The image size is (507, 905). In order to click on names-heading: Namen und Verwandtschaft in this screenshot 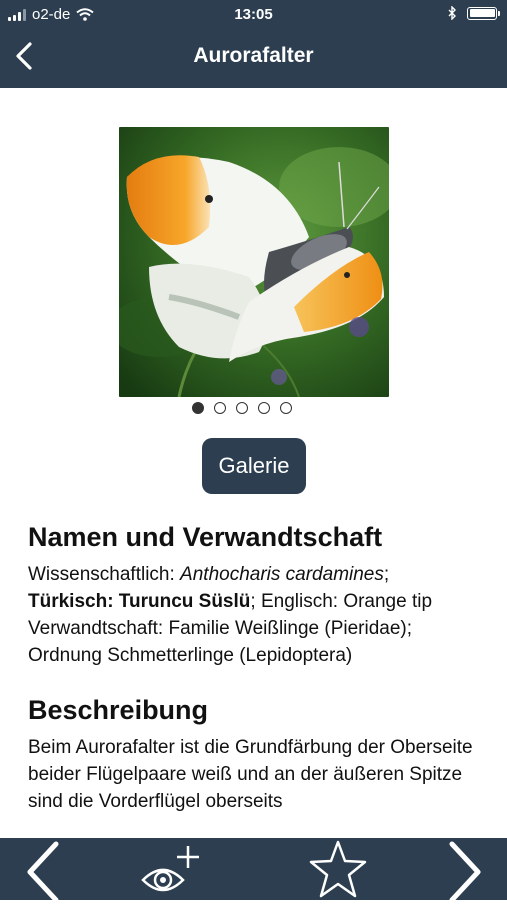, I will do `click(205, 537)`.